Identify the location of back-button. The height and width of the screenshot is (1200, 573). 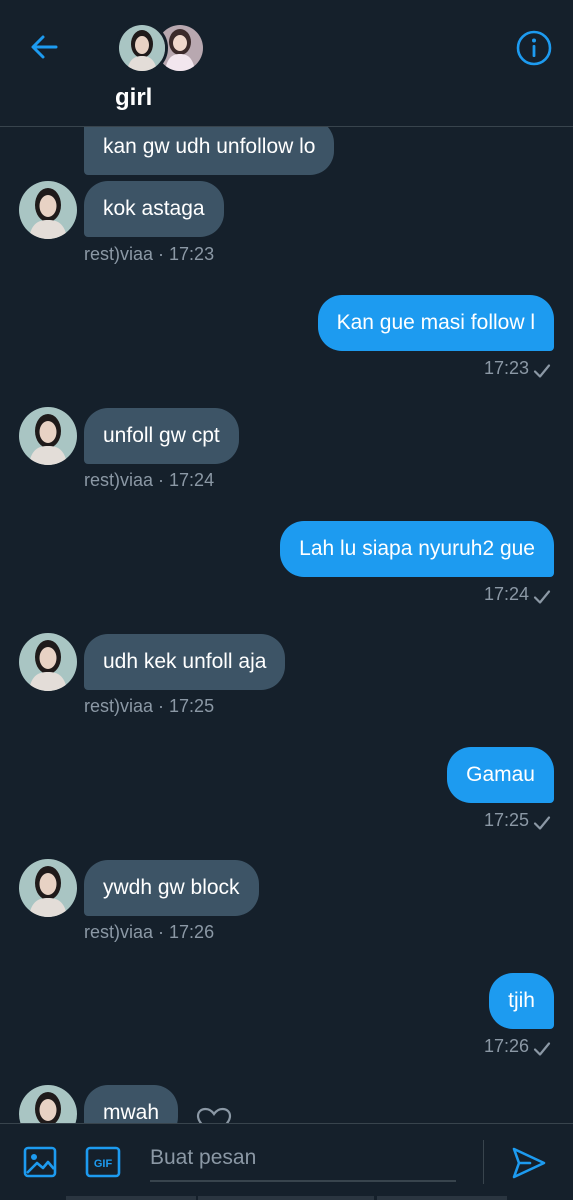
(45, 47).